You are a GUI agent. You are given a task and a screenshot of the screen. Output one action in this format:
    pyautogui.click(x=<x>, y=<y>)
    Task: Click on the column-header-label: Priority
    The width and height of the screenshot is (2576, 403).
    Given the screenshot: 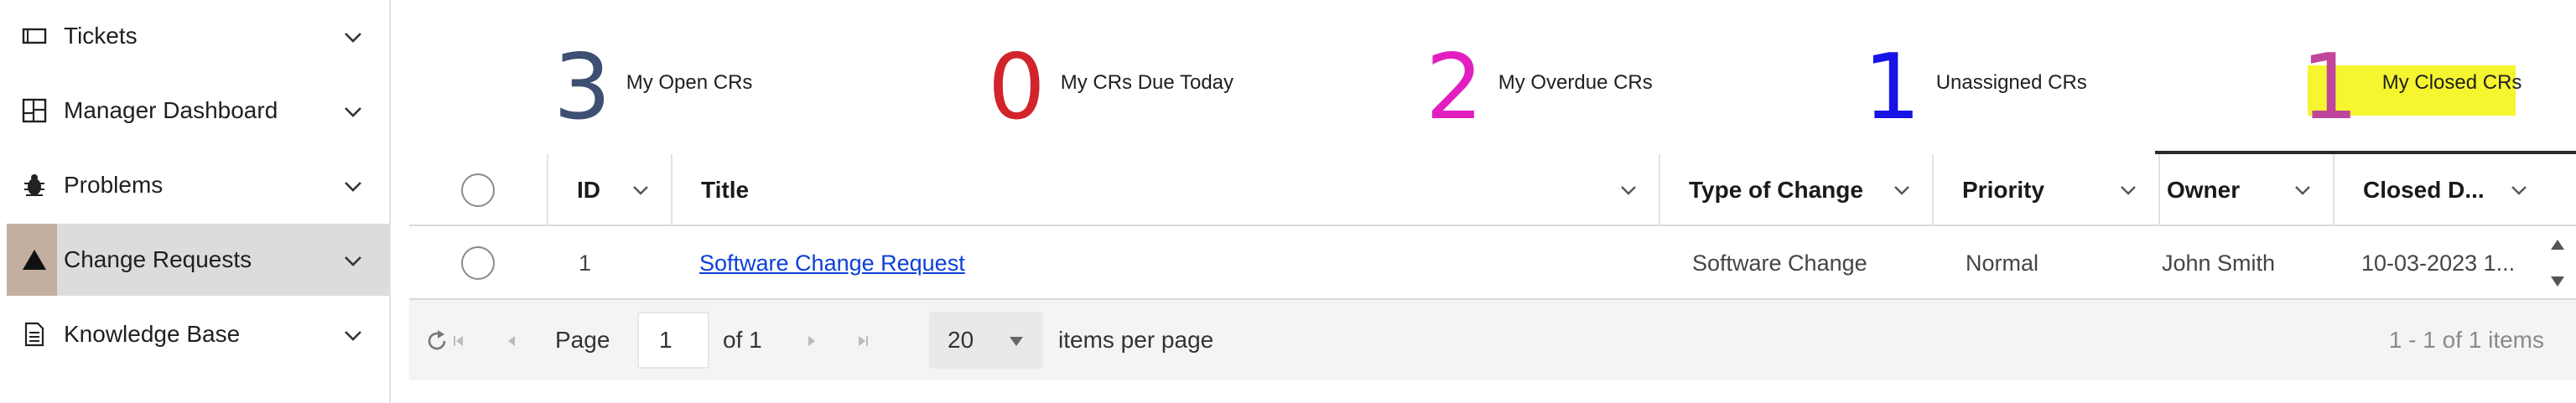 What is the action you would take?
    pyautogui.click(x=2004, y=190)
    